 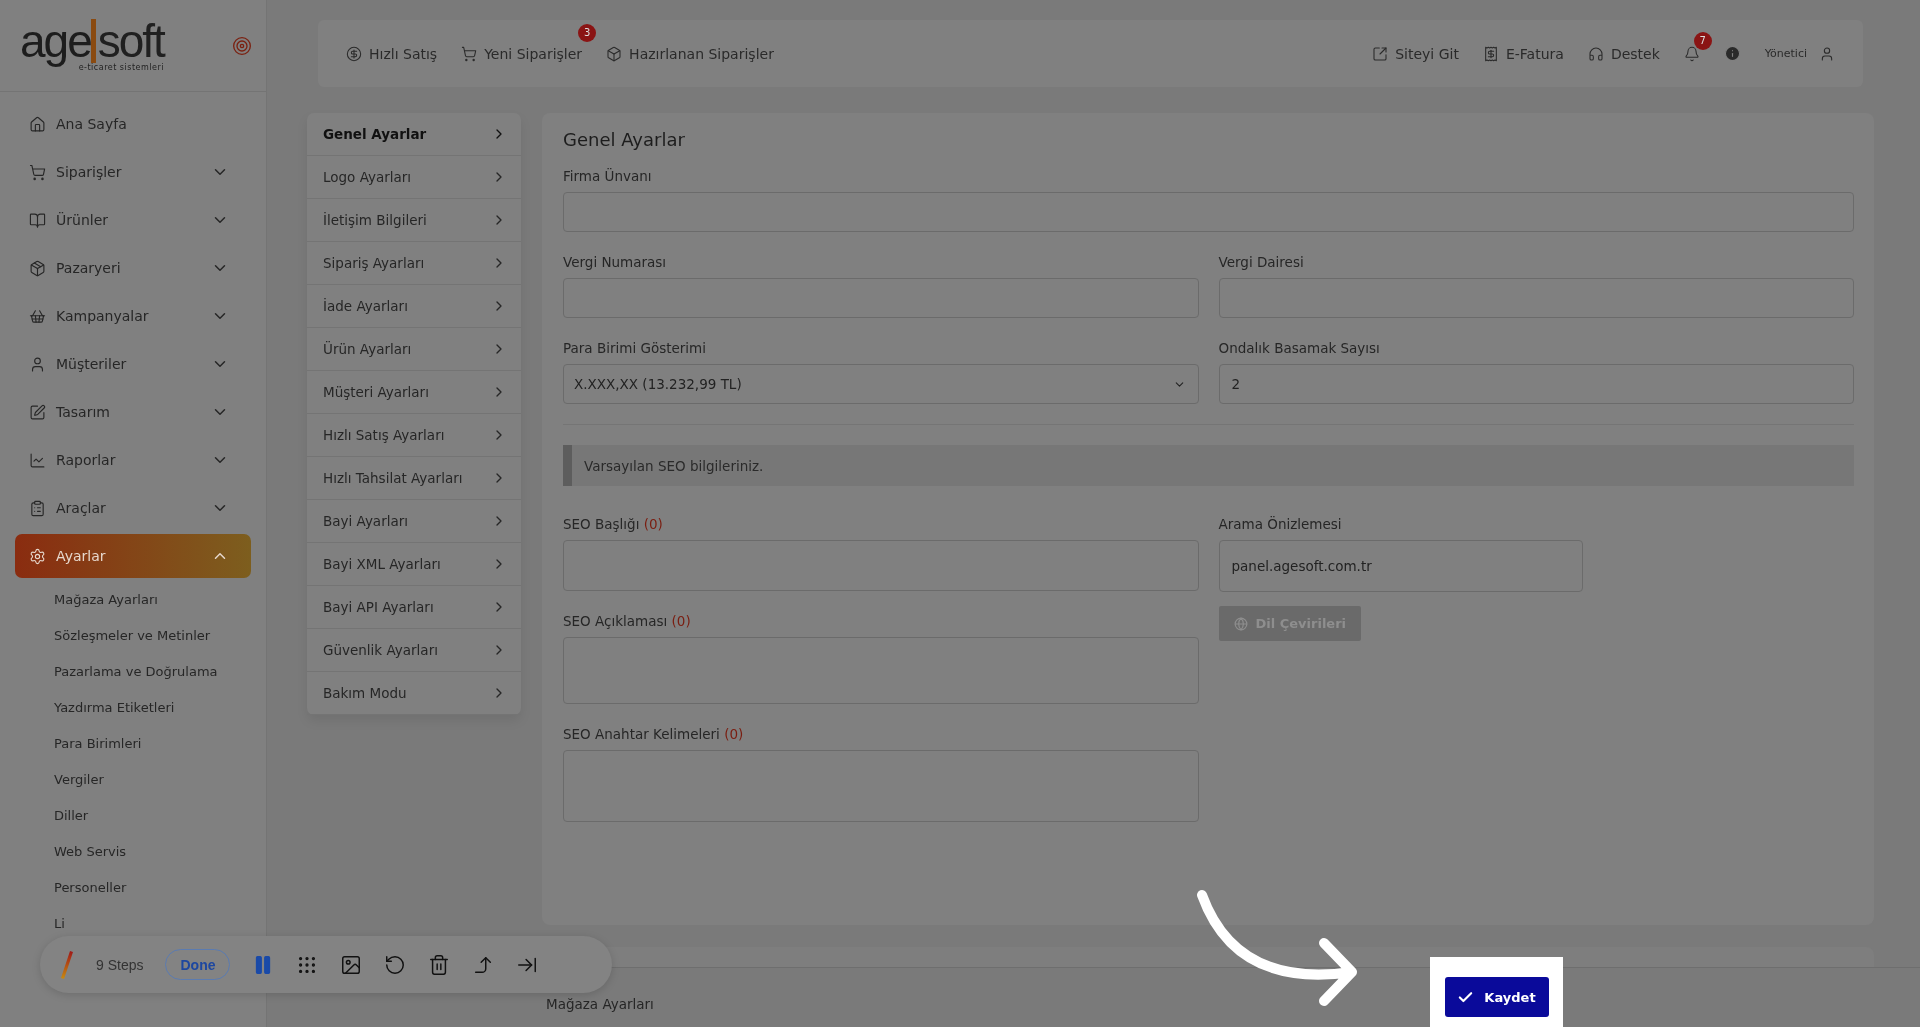 I want to click on sidebar-subitem: Mağaza Ayarları, so click(x=106, y=600).